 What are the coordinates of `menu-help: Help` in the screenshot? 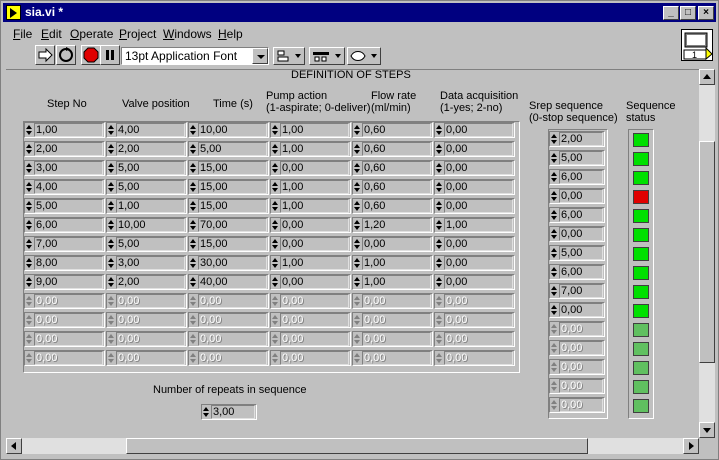 It's located at (230, 34).